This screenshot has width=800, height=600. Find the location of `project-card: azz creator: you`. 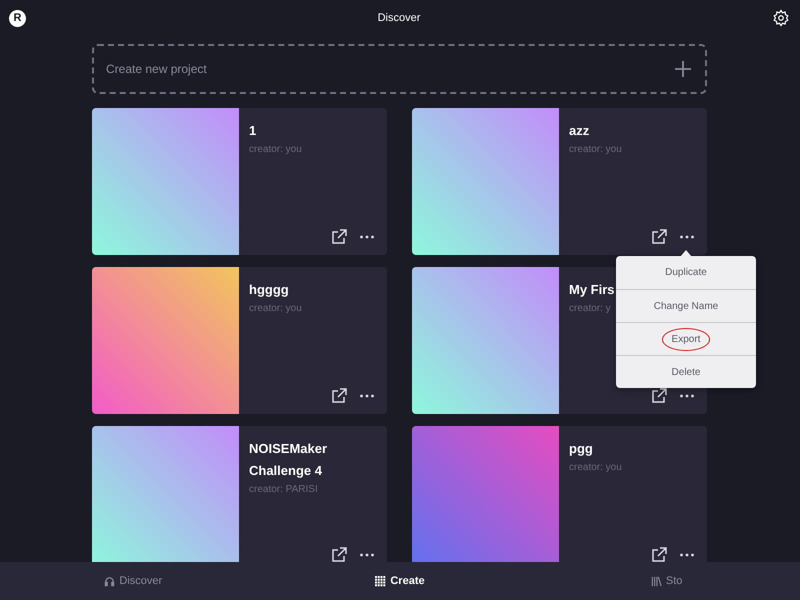

project-card: azz creator: you is located at coordinates (559, 181).